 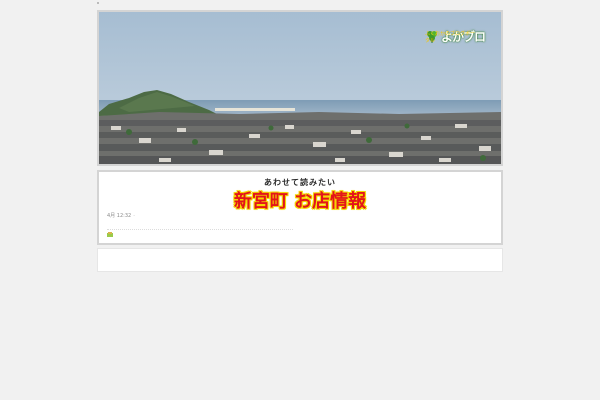 I want to click on post-meta: 4月 12:32-, so click(x=121, y=215).